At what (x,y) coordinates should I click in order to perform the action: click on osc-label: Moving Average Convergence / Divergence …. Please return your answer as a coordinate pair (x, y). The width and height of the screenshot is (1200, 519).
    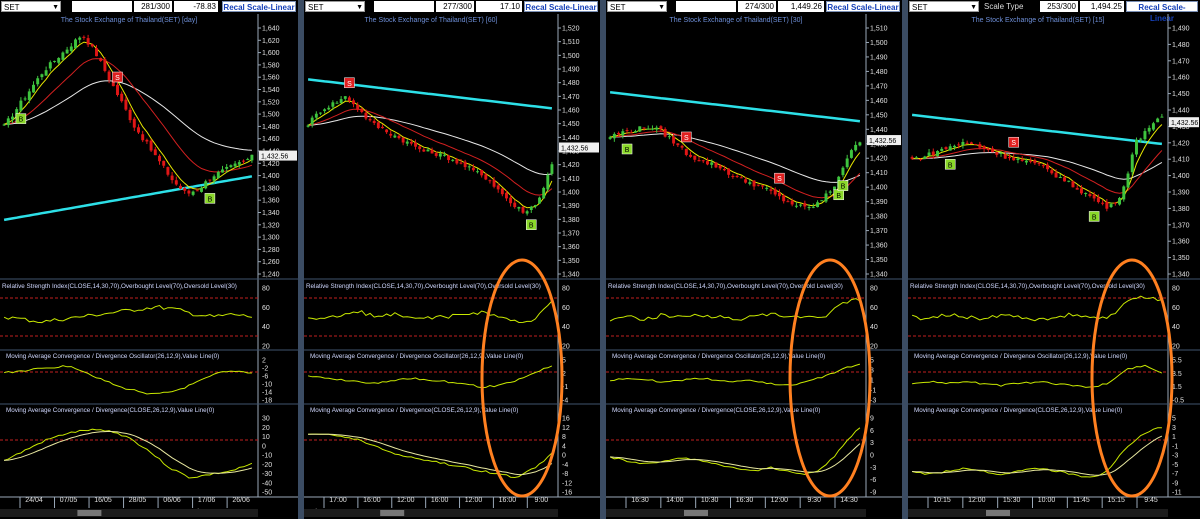
    Looking at the image, I should click on (112, 356).